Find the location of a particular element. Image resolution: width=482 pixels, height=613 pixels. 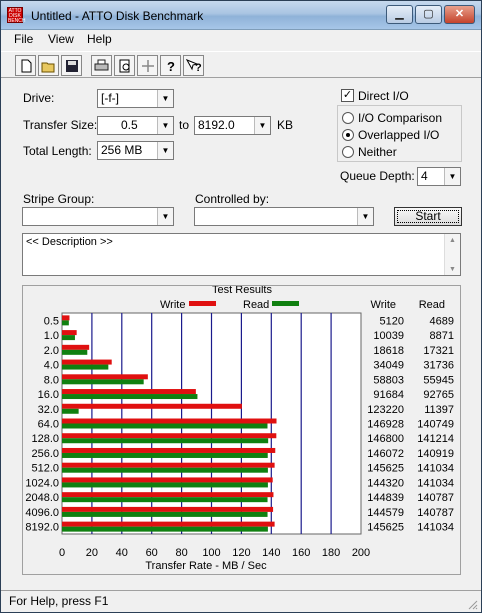

new-button is located at coordinates (25, 65).